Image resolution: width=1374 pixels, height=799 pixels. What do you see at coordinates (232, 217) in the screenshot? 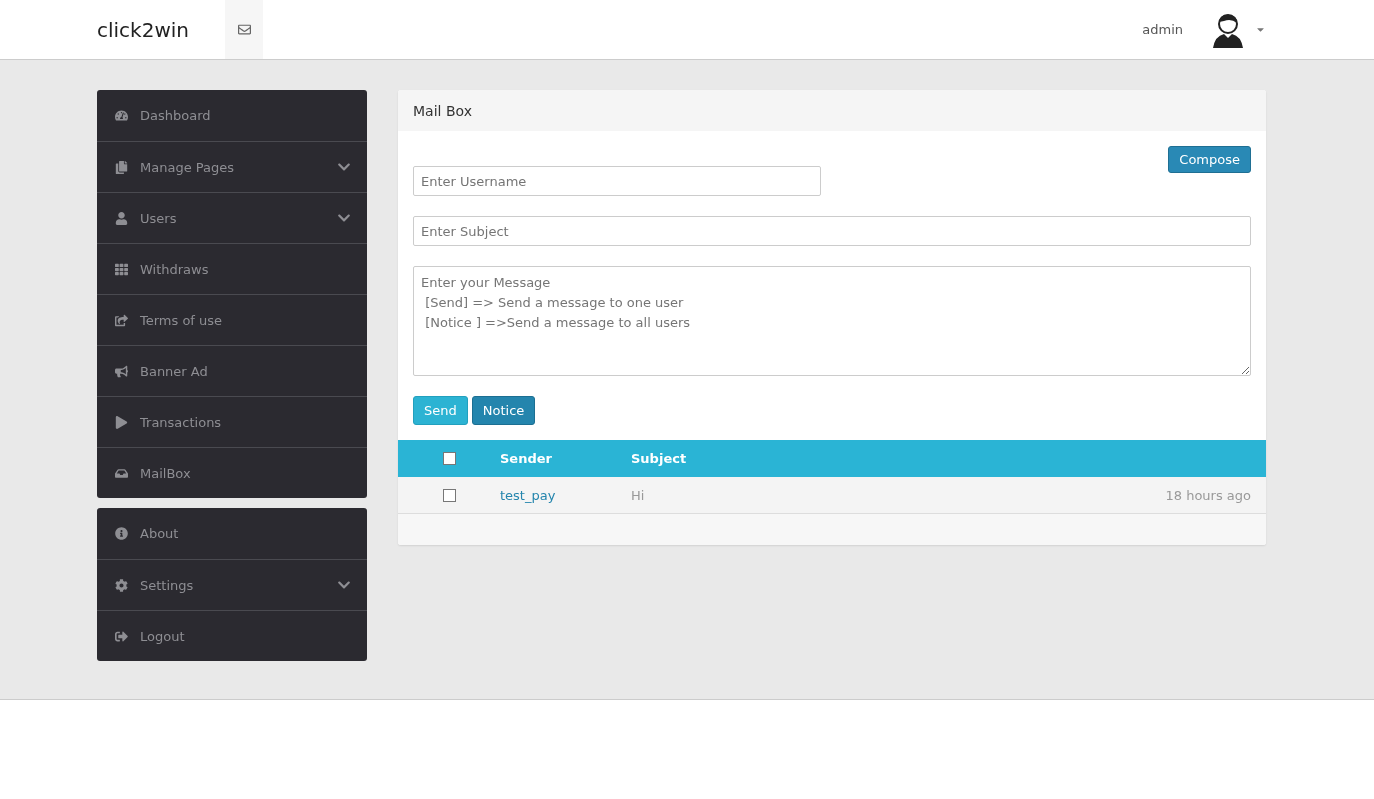
I see `sidebar-item: Users` at bounding box center [232, 217].